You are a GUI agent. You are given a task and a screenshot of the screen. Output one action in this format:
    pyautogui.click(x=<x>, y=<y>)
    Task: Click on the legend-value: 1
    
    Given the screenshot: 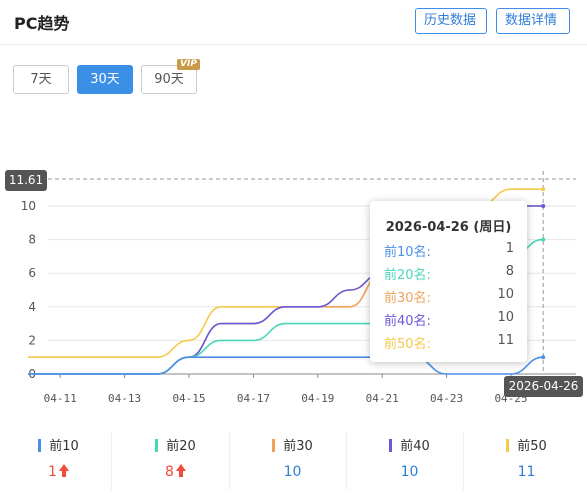 What is the action you would take?
    pyautogui.click(x=52, y=472)
    